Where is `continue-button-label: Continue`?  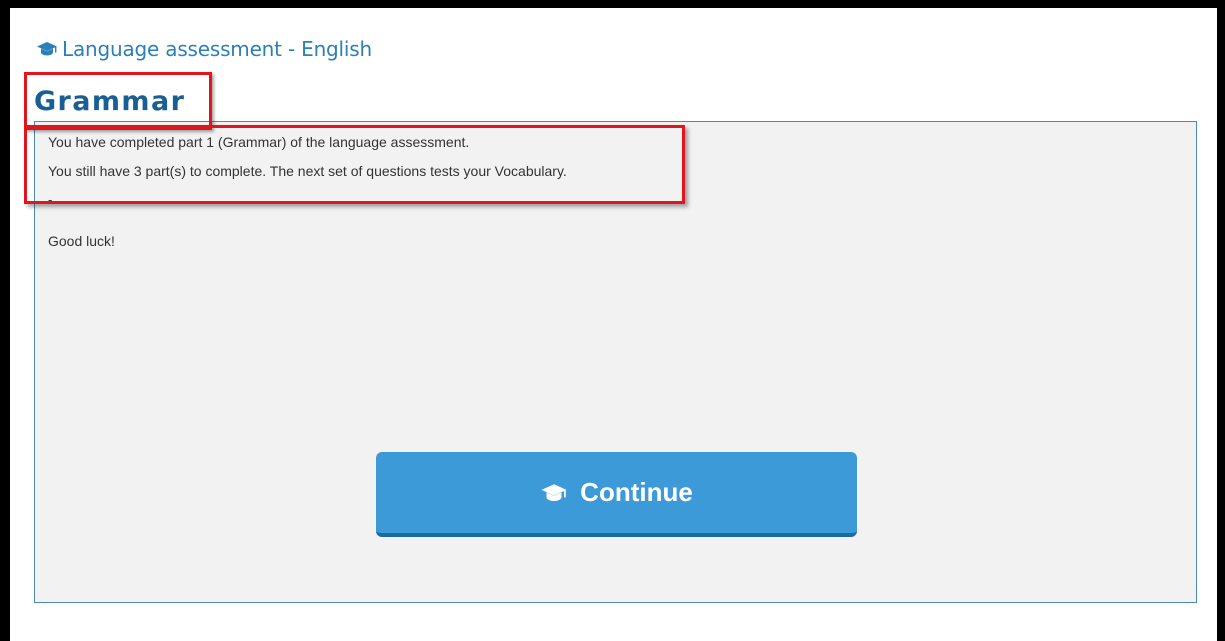 continue-button-label: Continue is located at coordinates (636, 492).